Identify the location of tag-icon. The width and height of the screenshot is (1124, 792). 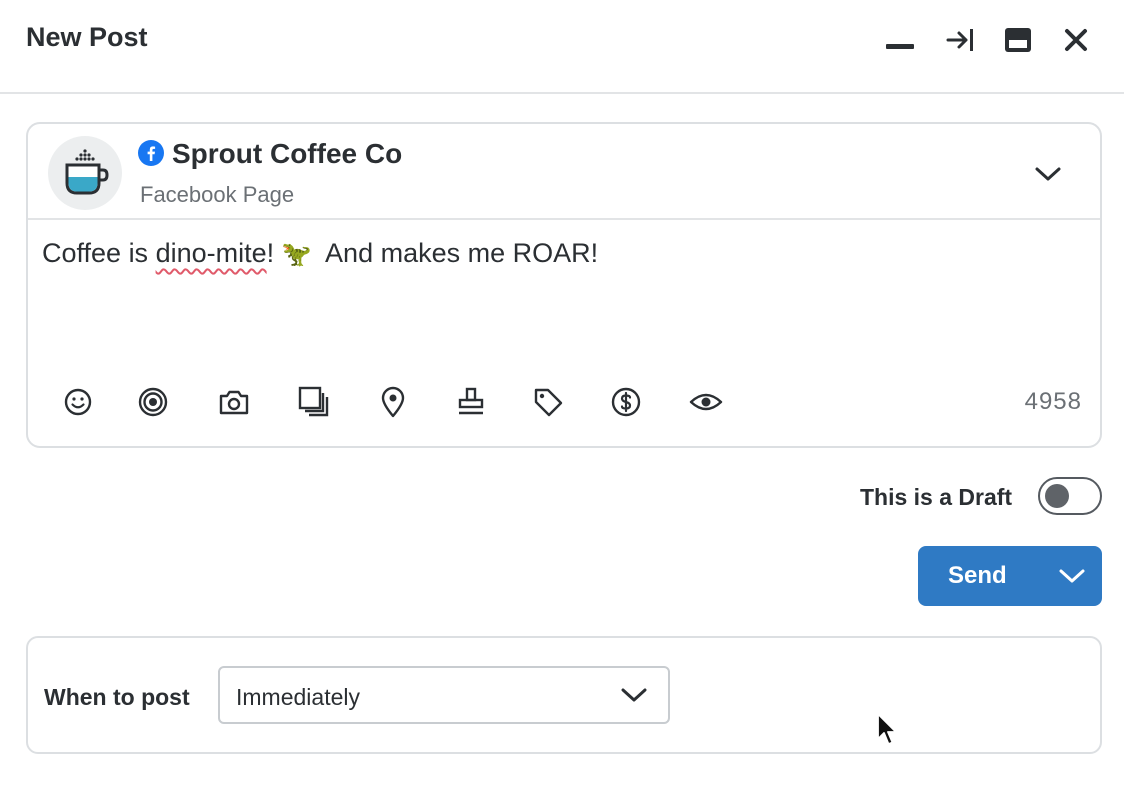
(548, 402).